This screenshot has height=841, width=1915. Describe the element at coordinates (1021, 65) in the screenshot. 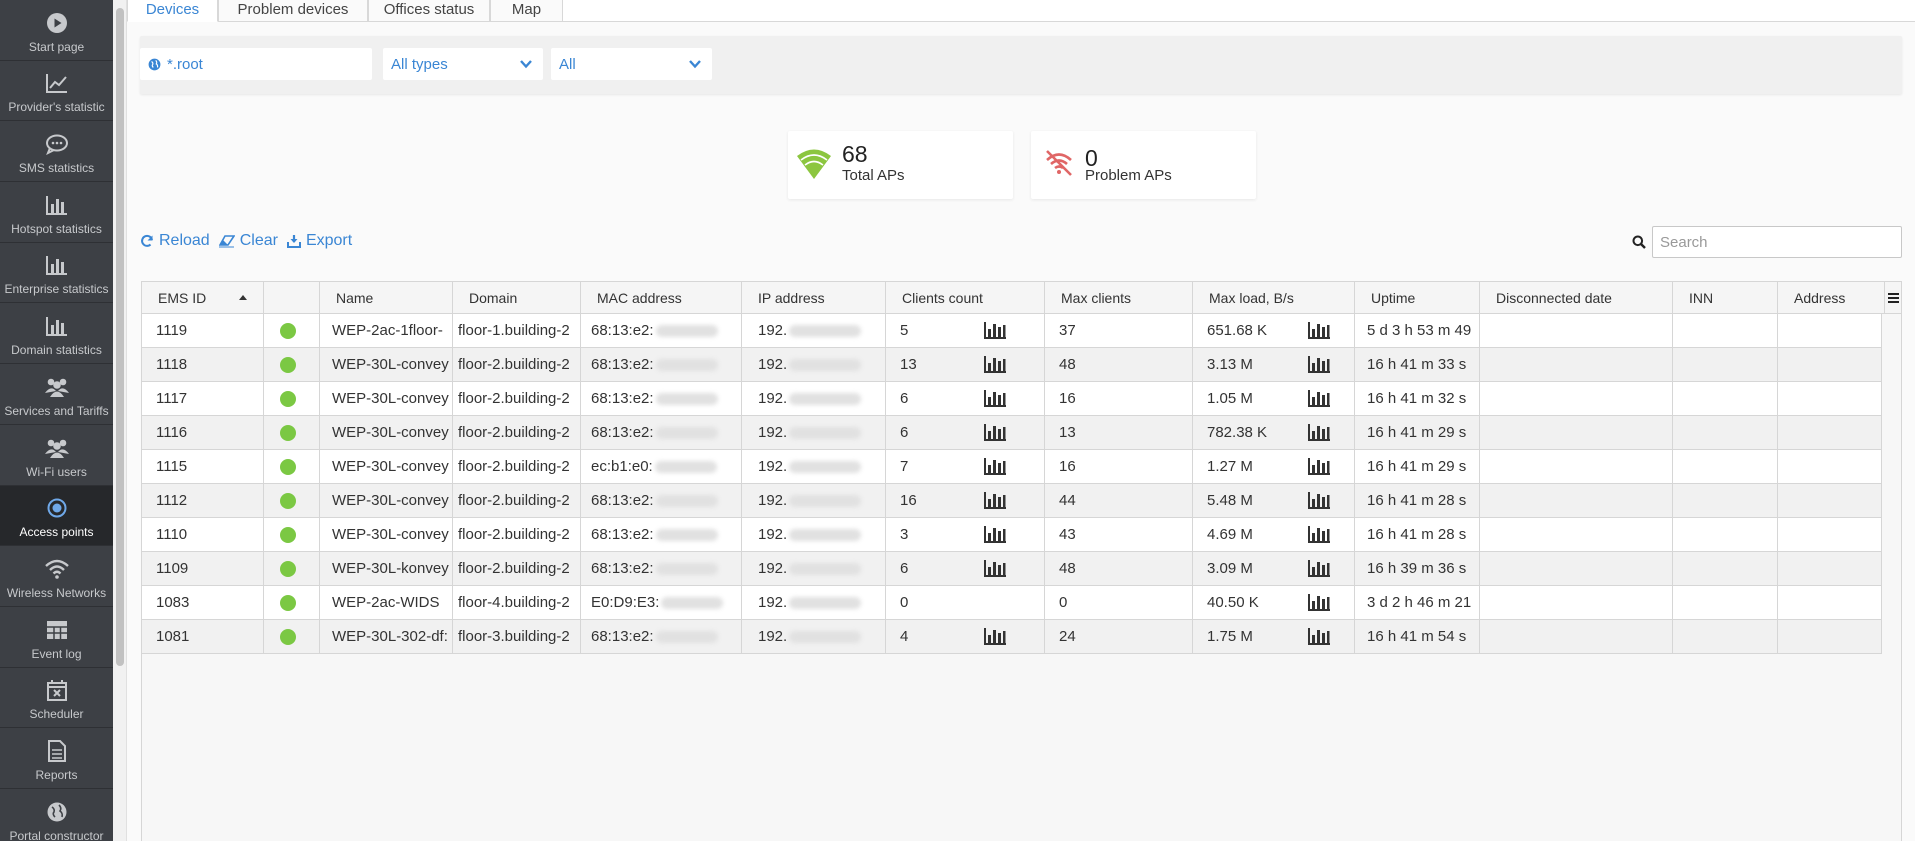

I see `filter-panel: *.root All types All` at that location.